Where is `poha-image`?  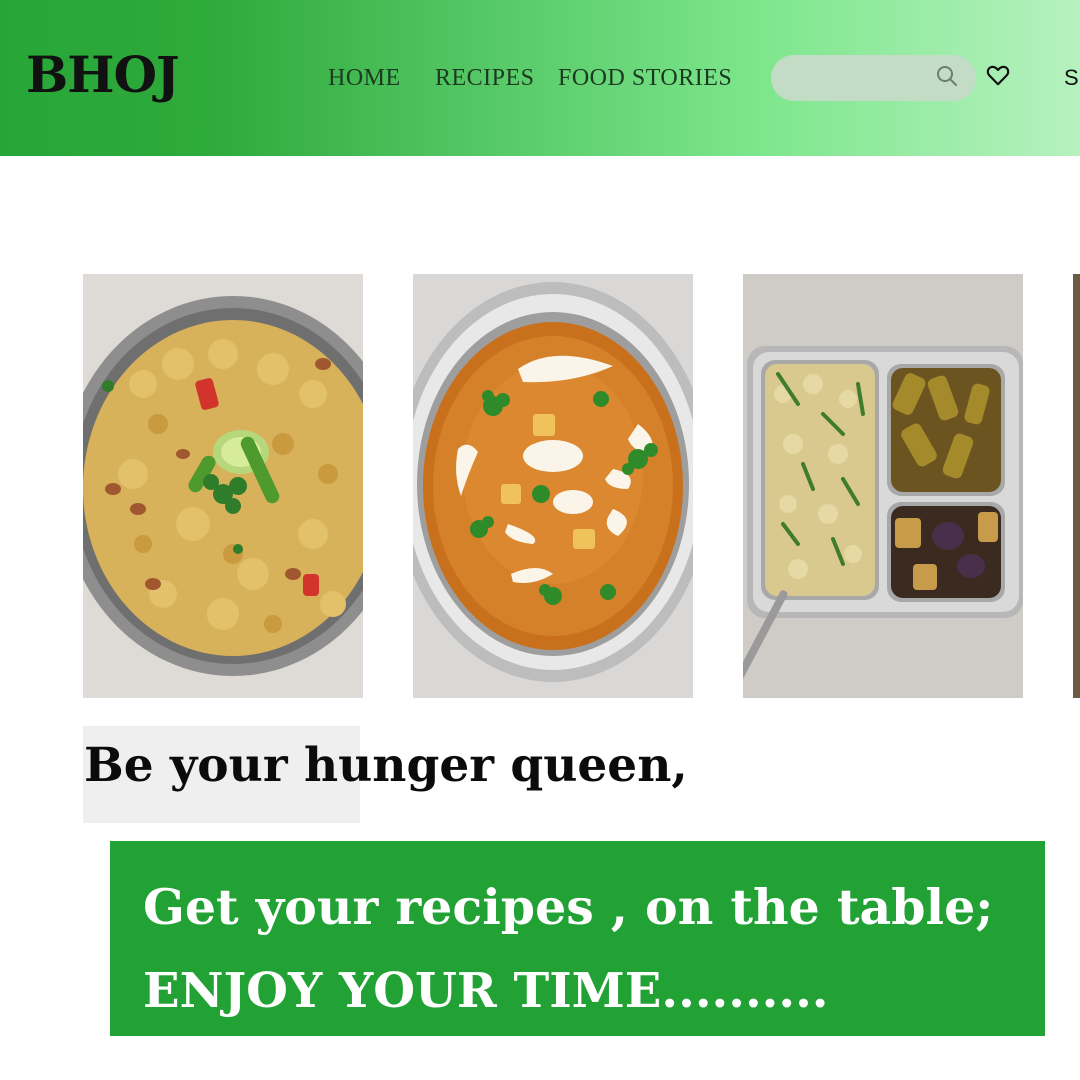
poha-image is located at coordinates (223, 486).